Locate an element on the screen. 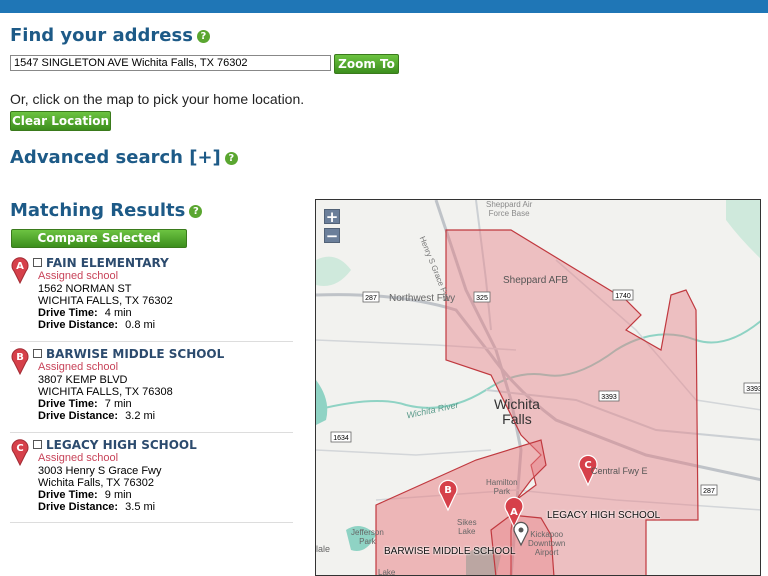 Image resolution: width=768 pixels, height=576 pixels. drive-time-value: 9 min is located at coordinates (118, 495).